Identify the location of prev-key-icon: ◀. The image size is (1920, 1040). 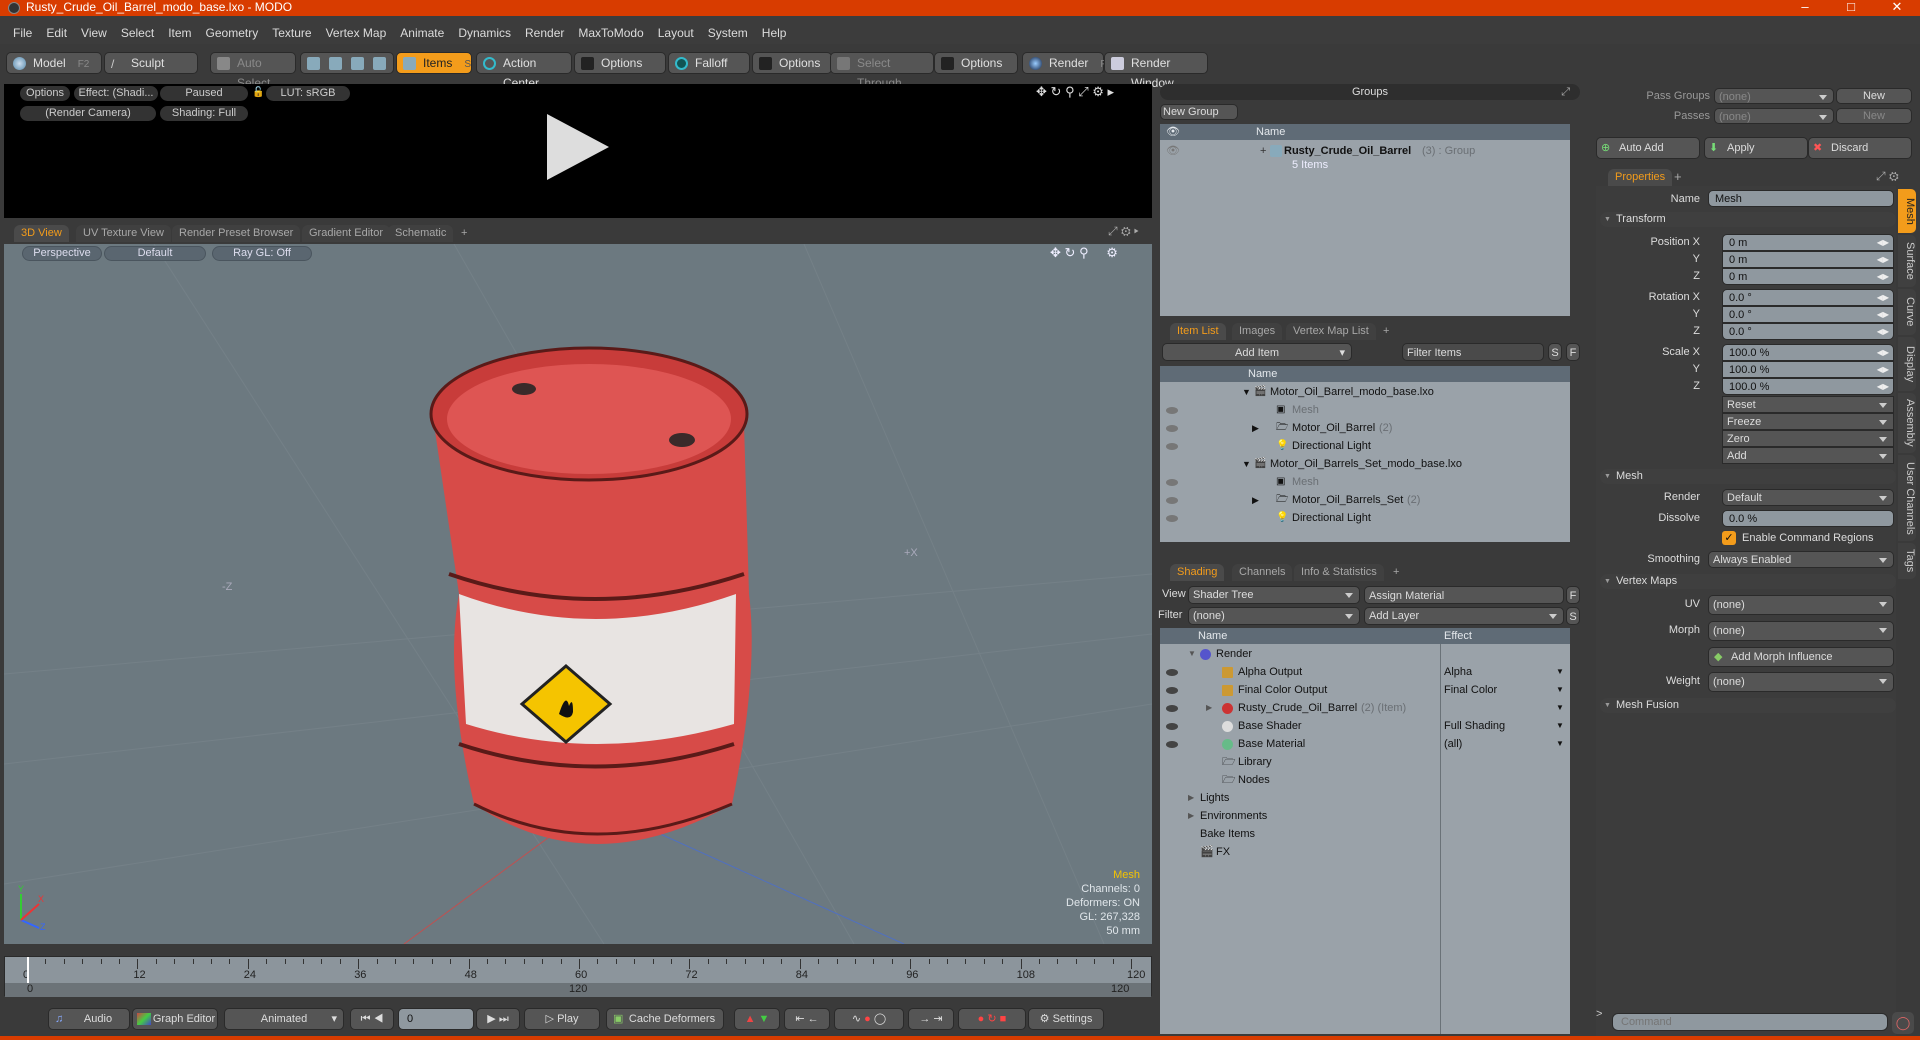
(379, 1019).